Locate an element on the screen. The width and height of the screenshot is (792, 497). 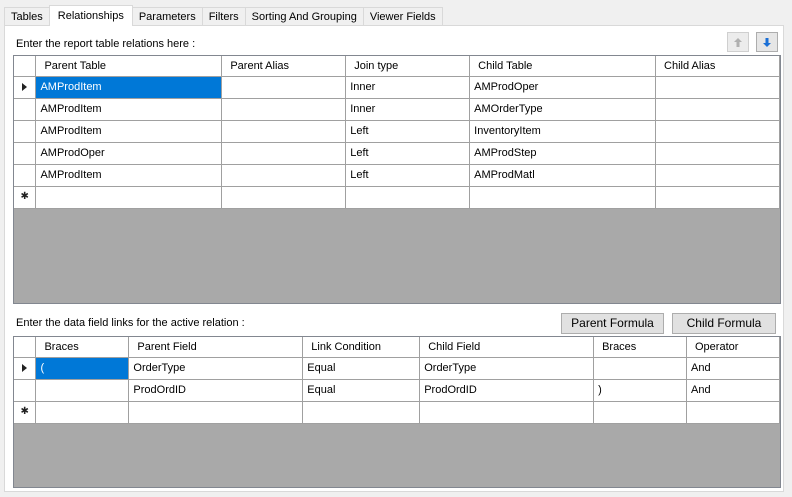
cell-child-table: InventoryItem is located at coordinates (563, 131).